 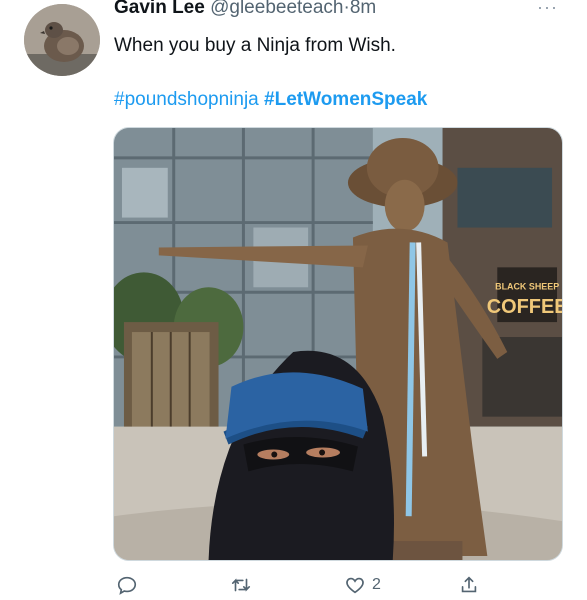 I want to click on tweet-header: Gavin Lee @gleebeeteach·8m, so click(x=245, y=10).